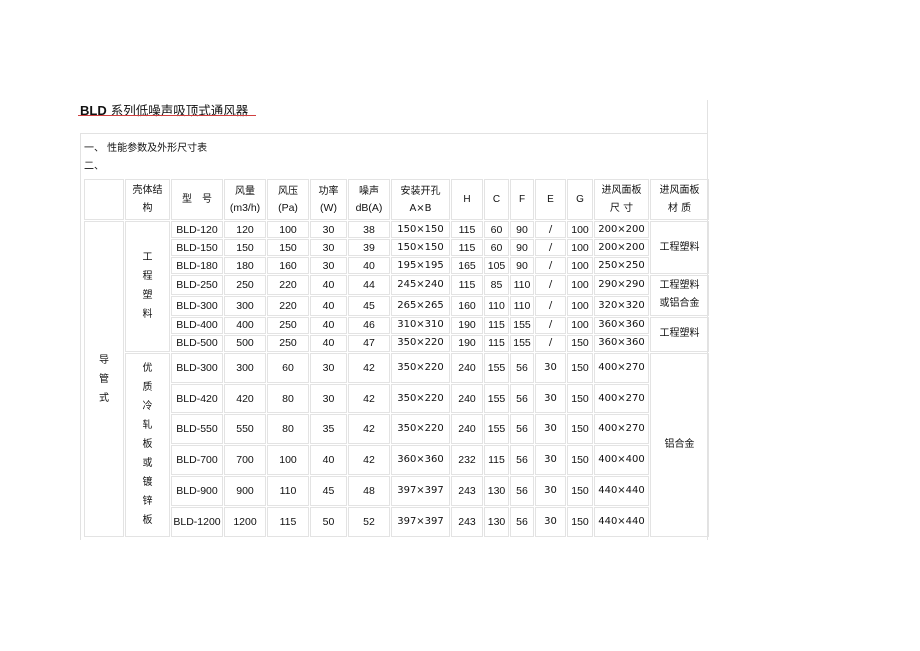 The width and height of the screenshot is (920, 651). What do you see at coordinates (369, 522) in the screenshot?
I see `cell-noise: 52` at bounding box center [369, 522].